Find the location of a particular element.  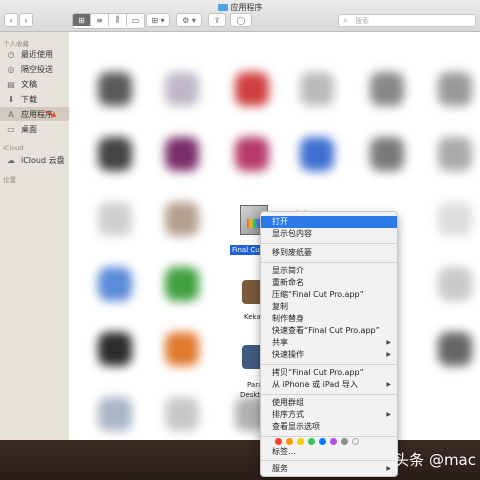

share-button: ⇪ is located at coordinates (217, 20).